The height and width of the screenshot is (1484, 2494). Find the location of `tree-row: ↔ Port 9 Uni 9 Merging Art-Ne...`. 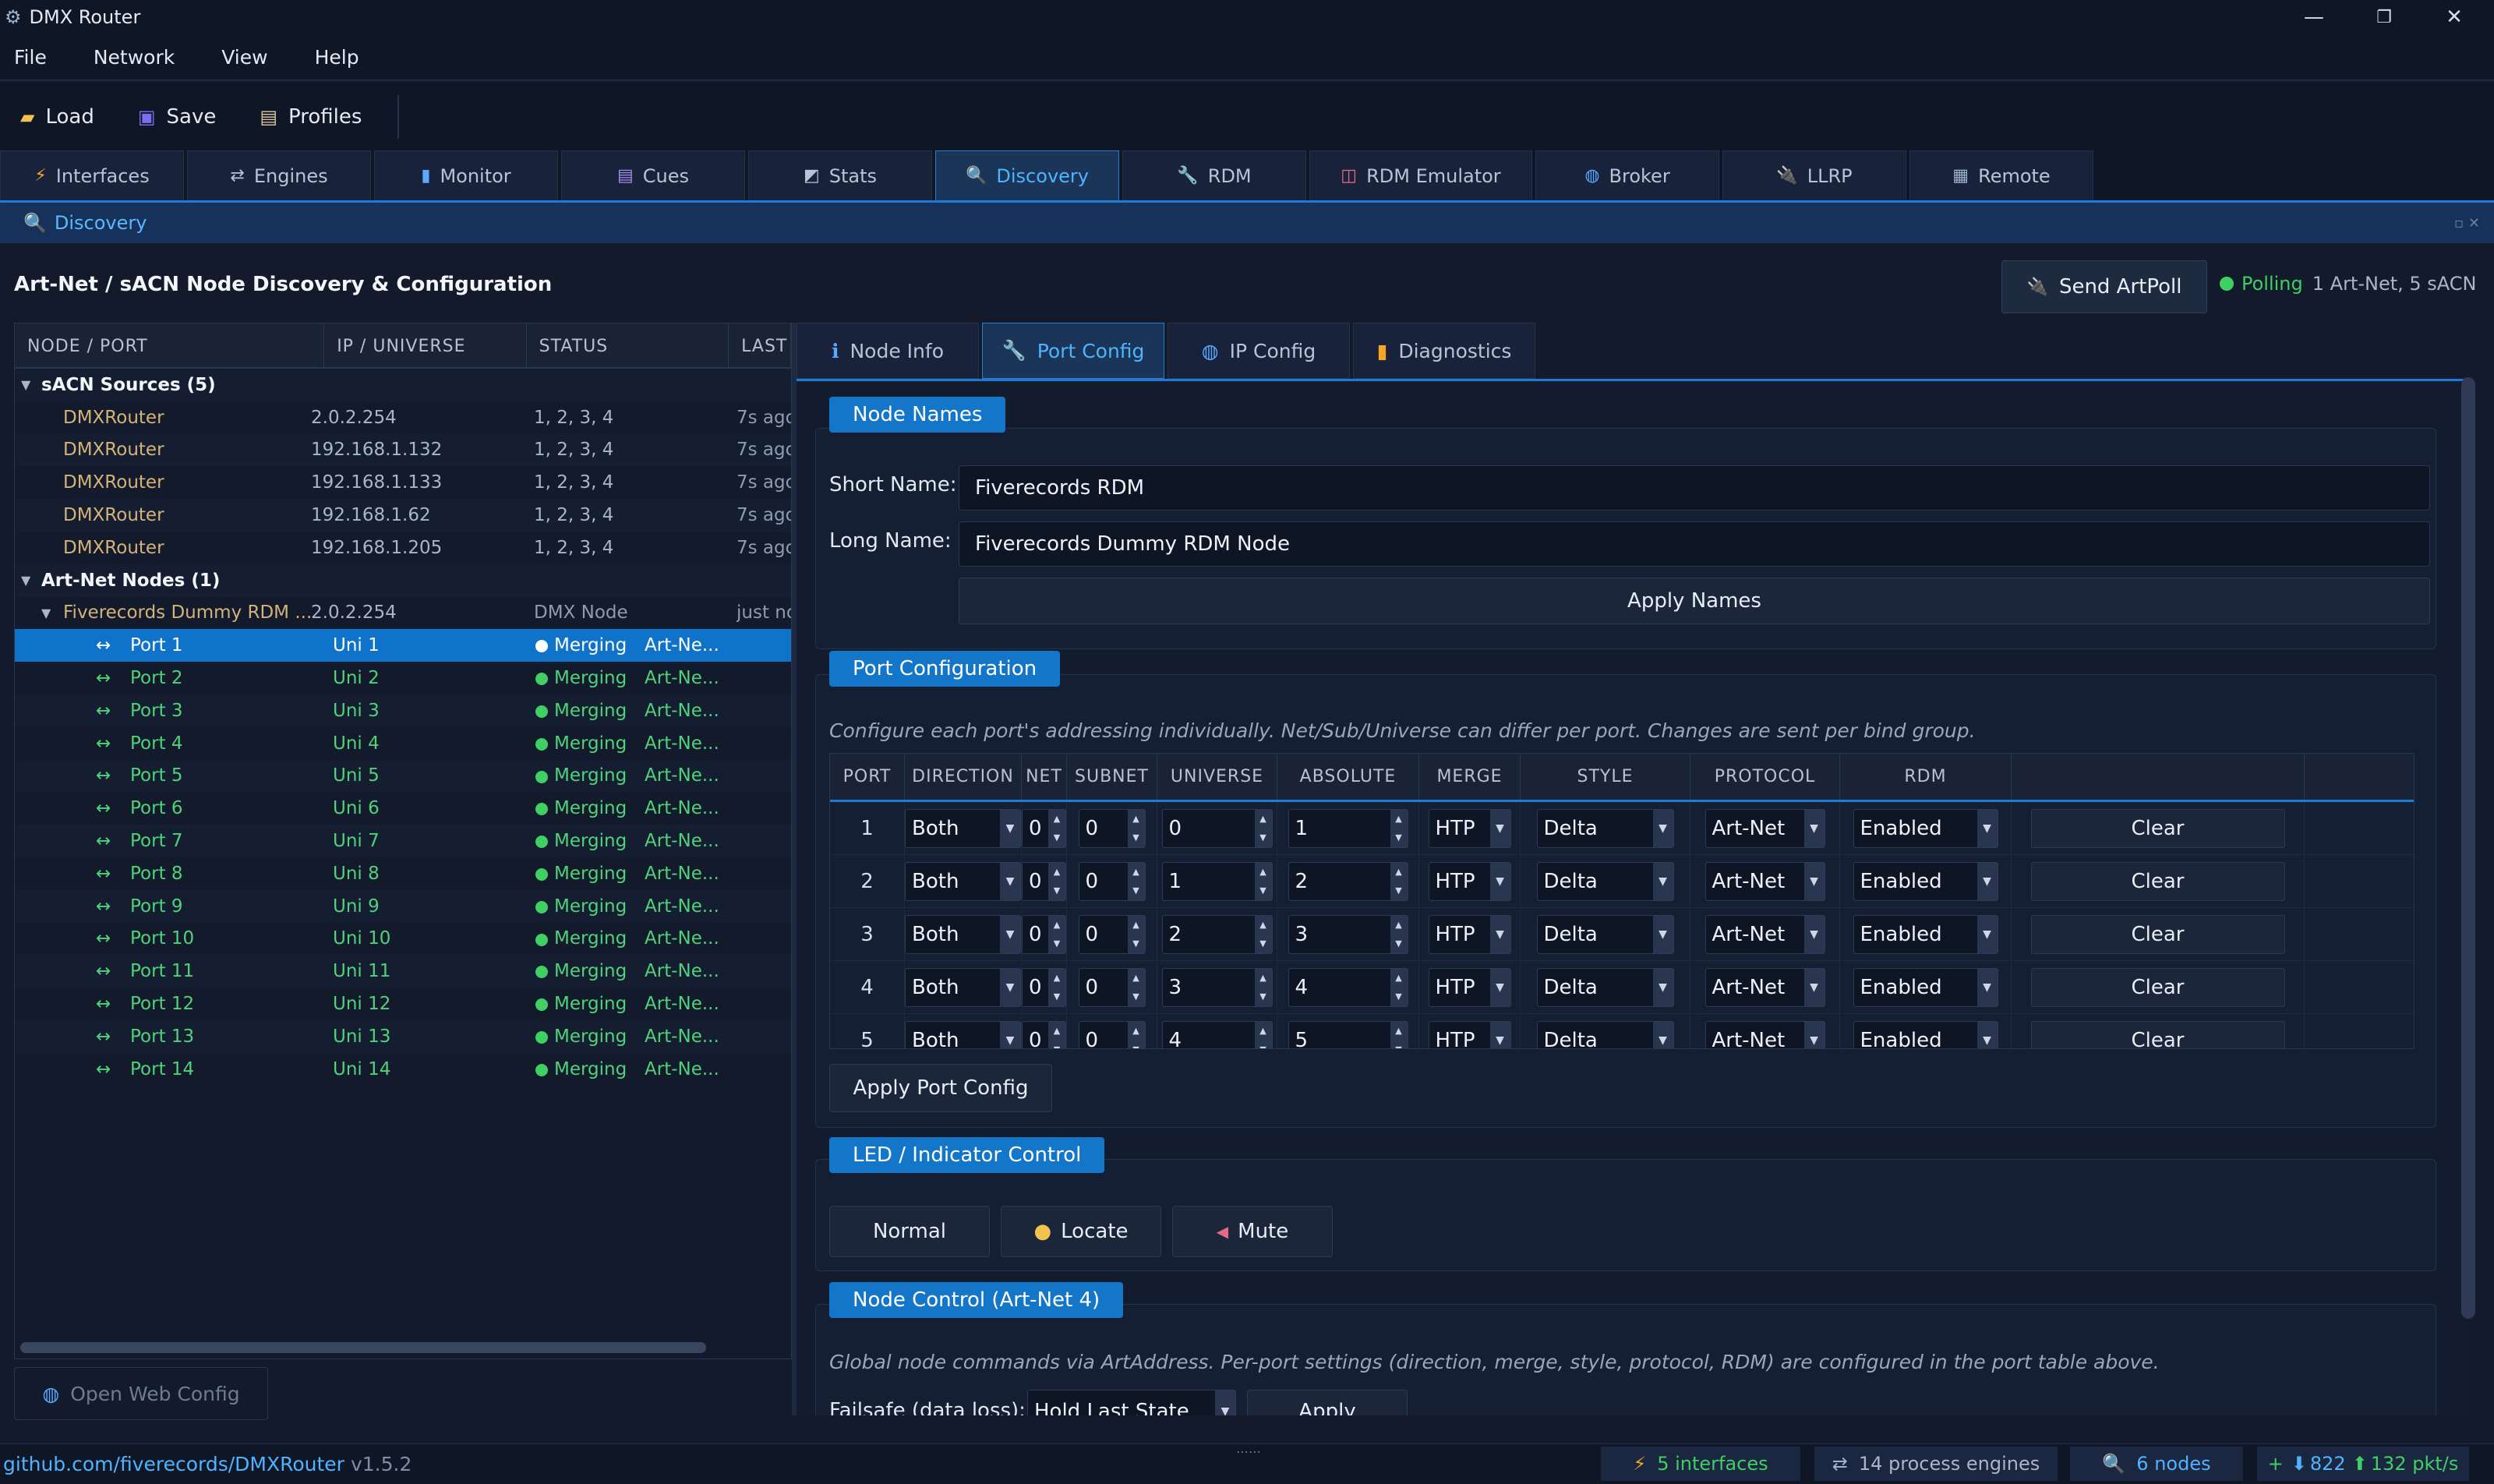

tree-row: ↔ Port 9 Uni 9 Merging Art-Ne... is located at coordinates (403, 906).